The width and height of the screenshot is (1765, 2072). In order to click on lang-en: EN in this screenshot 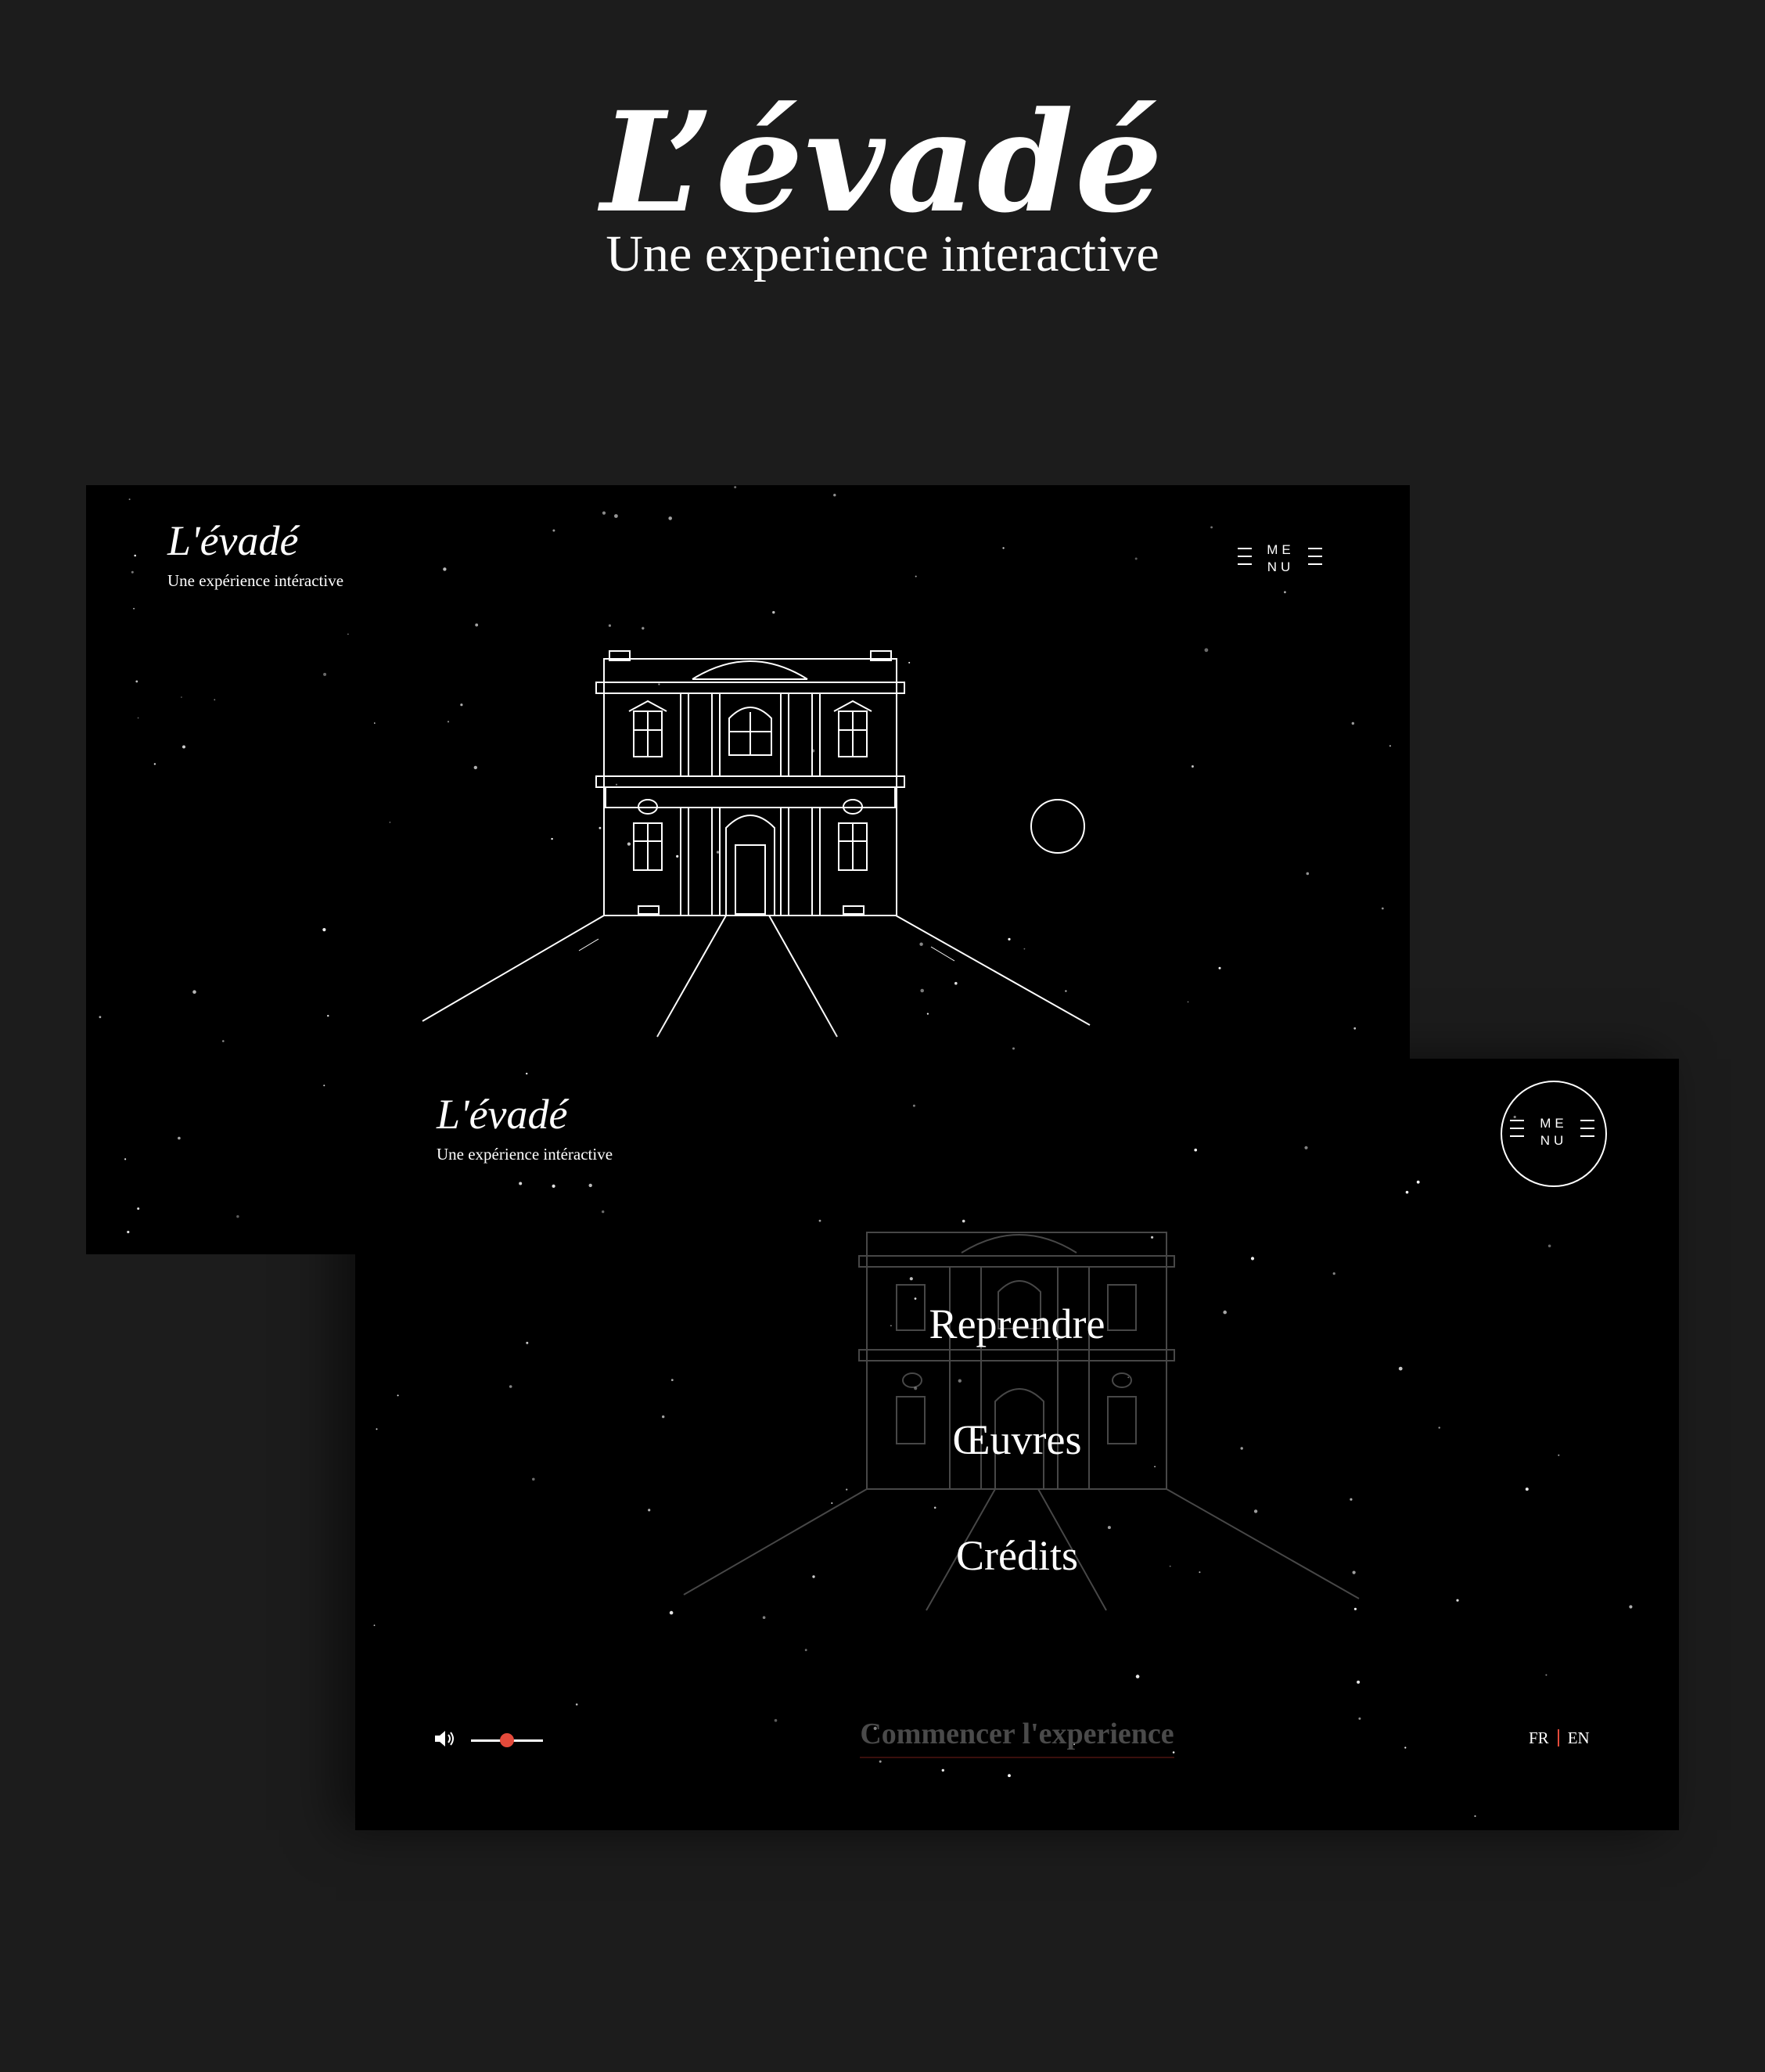, I will do `click(1579, 1738)`.